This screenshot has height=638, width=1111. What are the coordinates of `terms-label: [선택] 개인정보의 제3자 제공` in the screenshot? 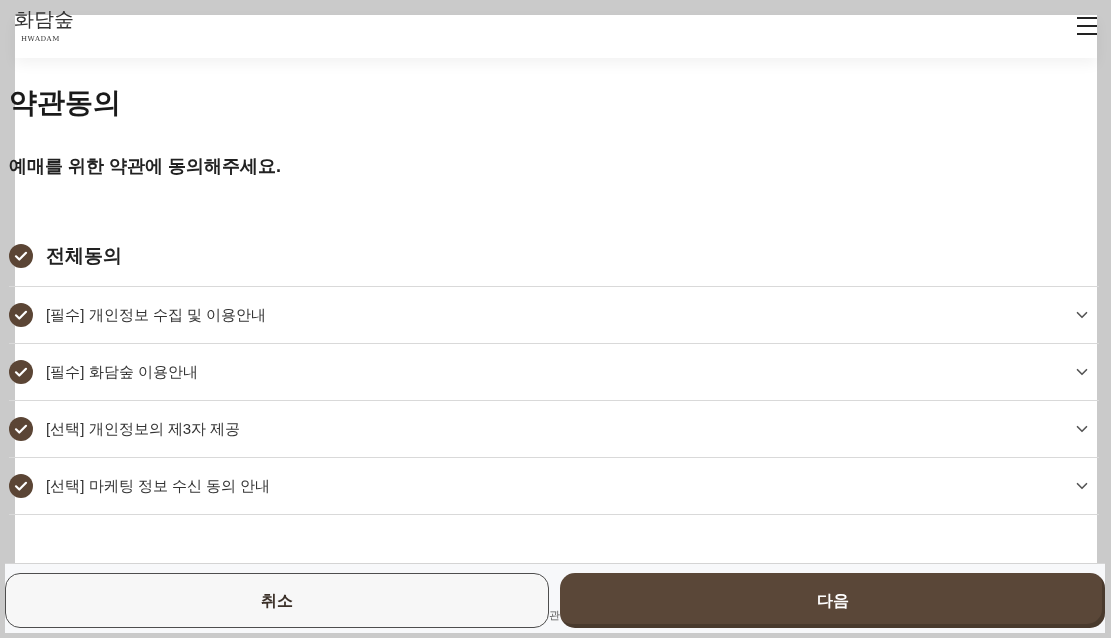 It's located at (553, 429).